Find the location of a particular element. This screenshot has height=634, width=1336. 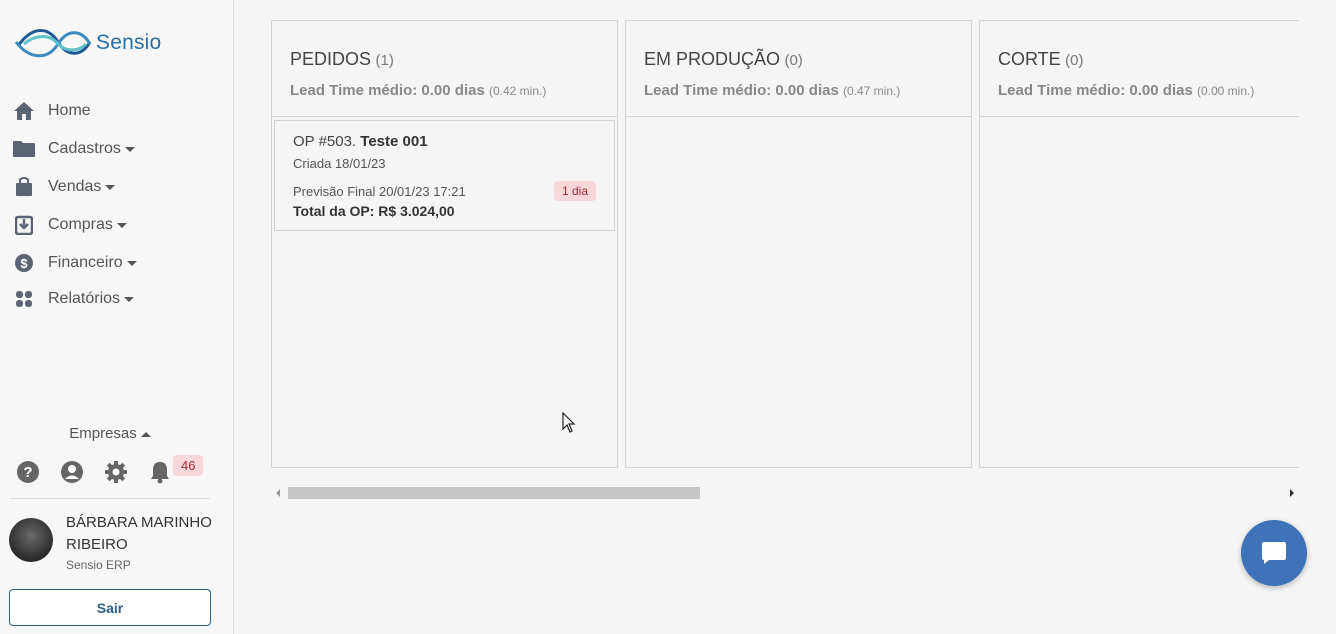

dollar-icon: $ is located at coordinates (24, 263).